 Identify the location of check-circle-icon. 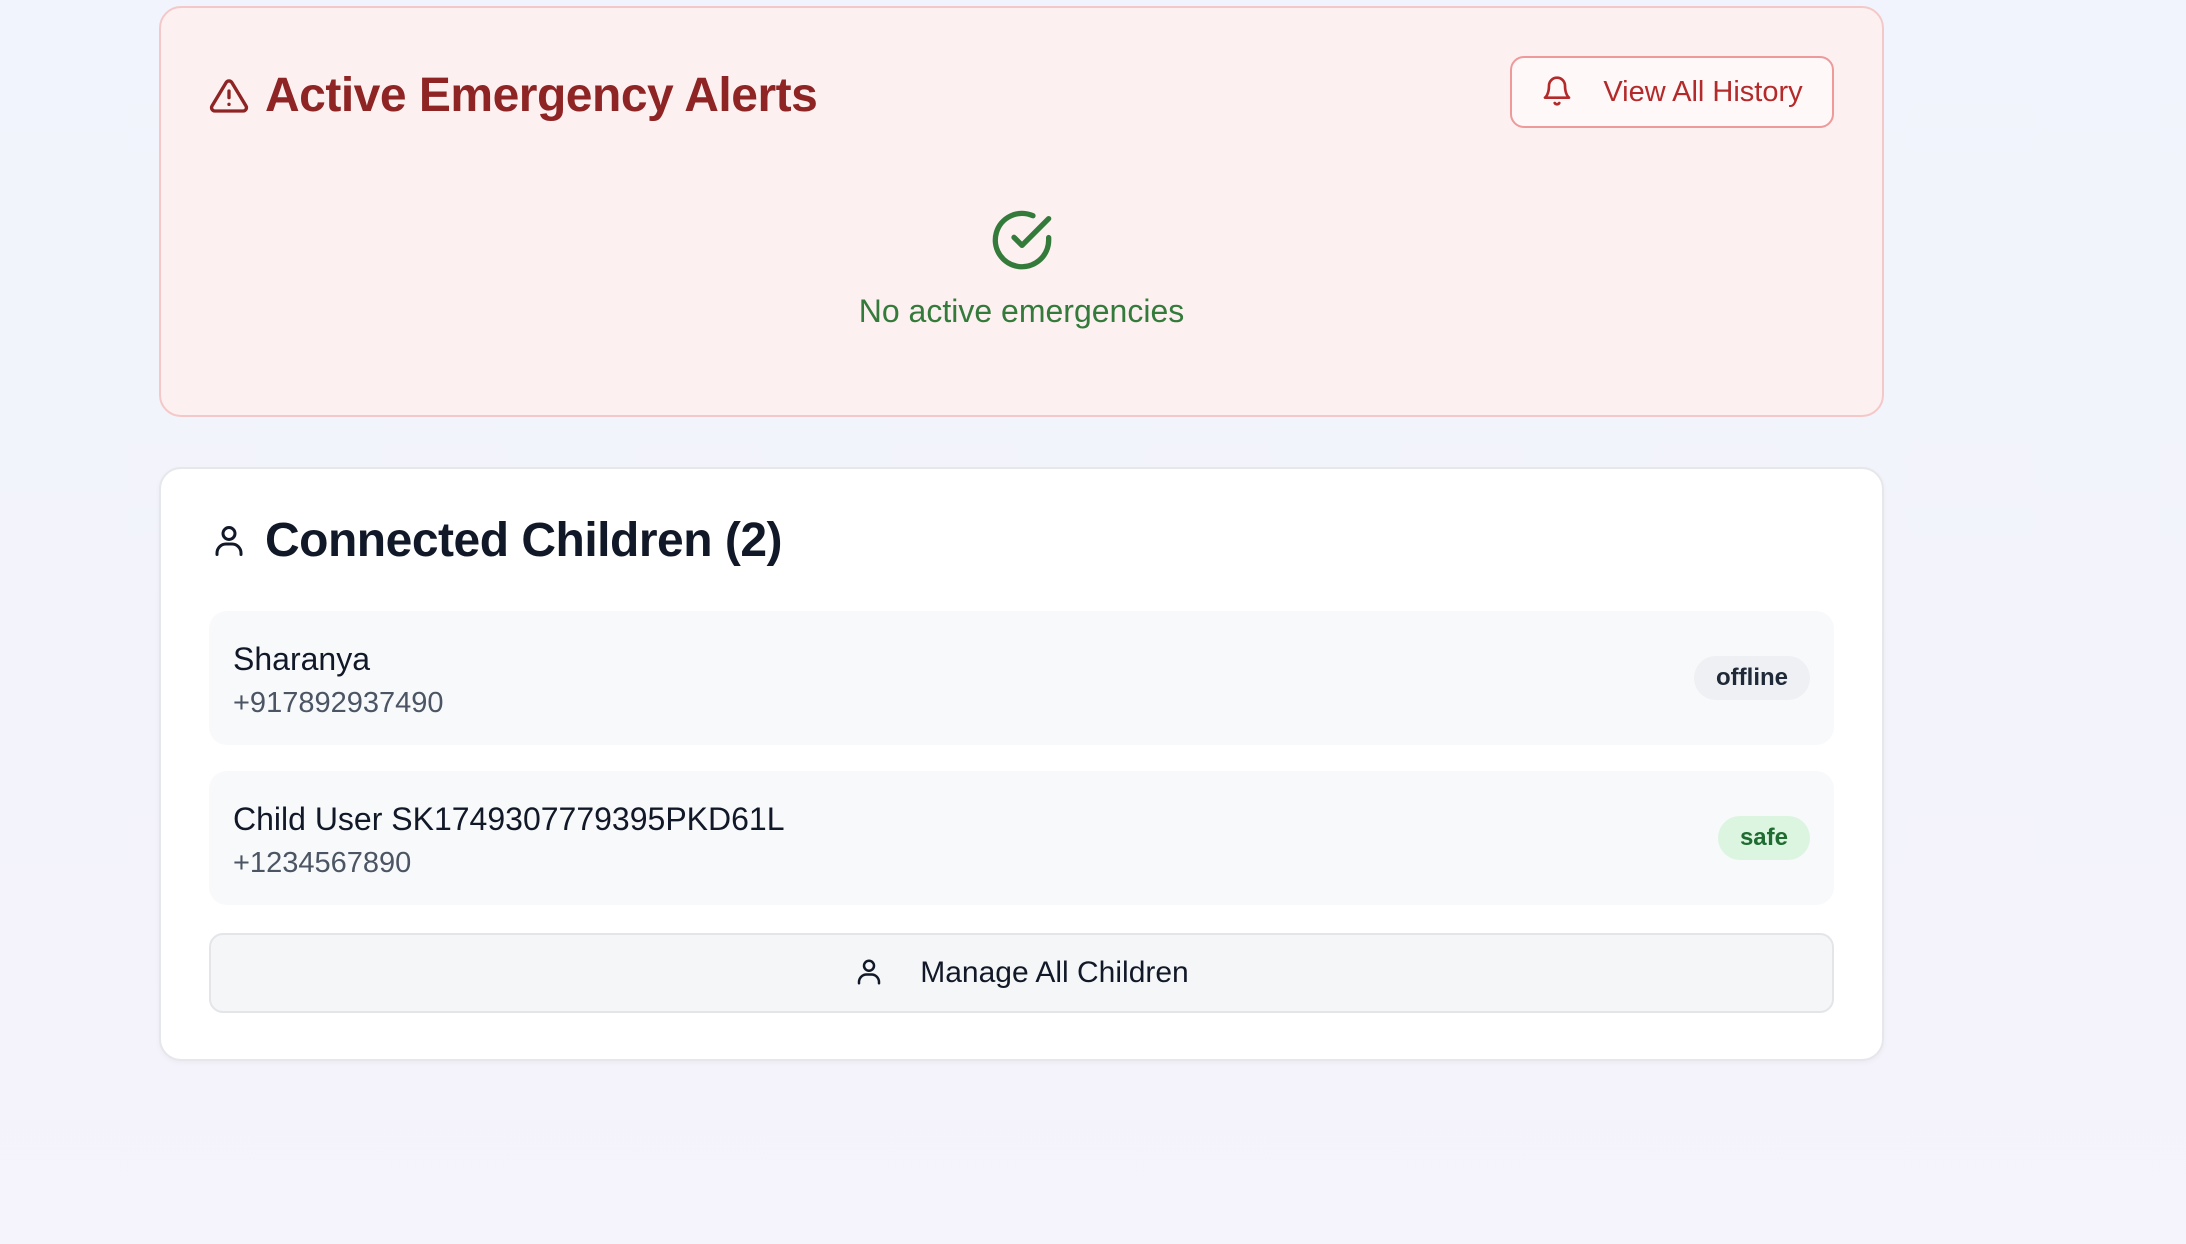
(1022, 242).